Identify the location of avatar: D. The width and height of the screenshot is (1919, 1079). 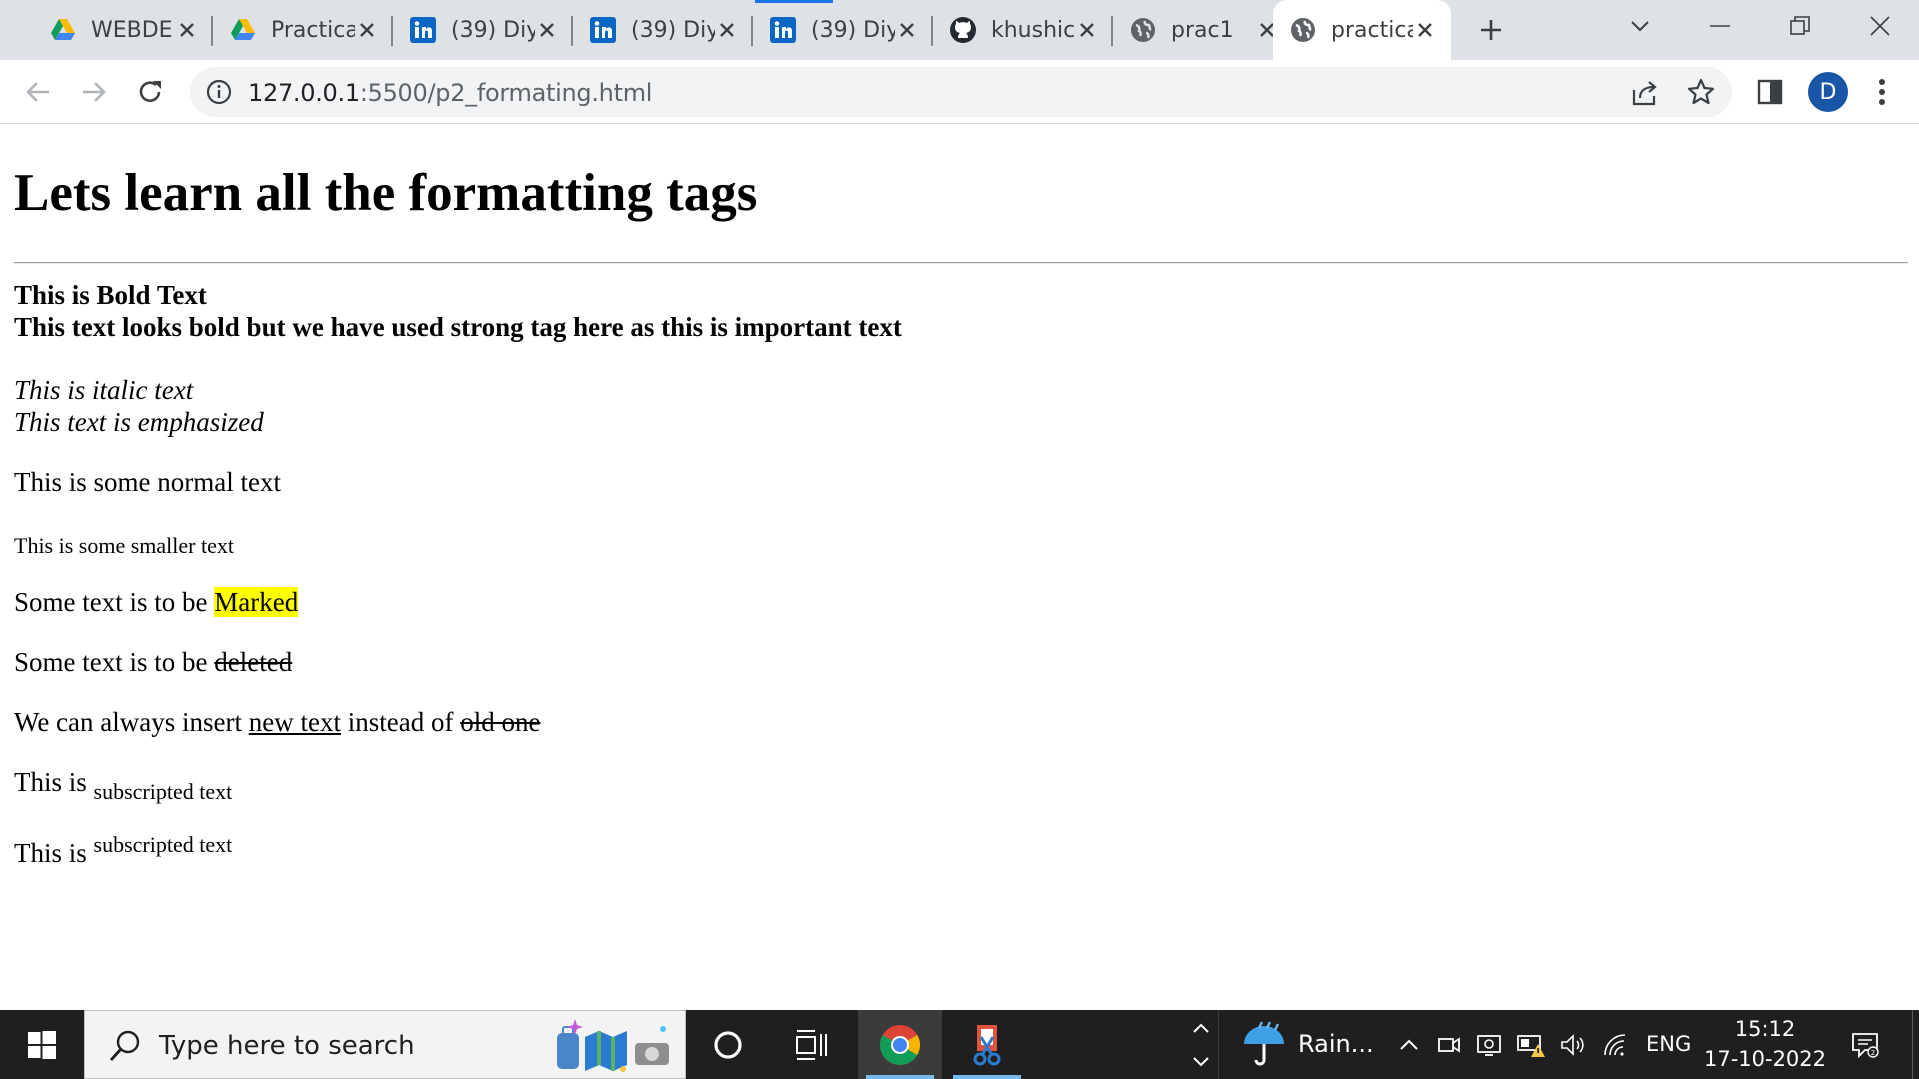
(1828, 92).